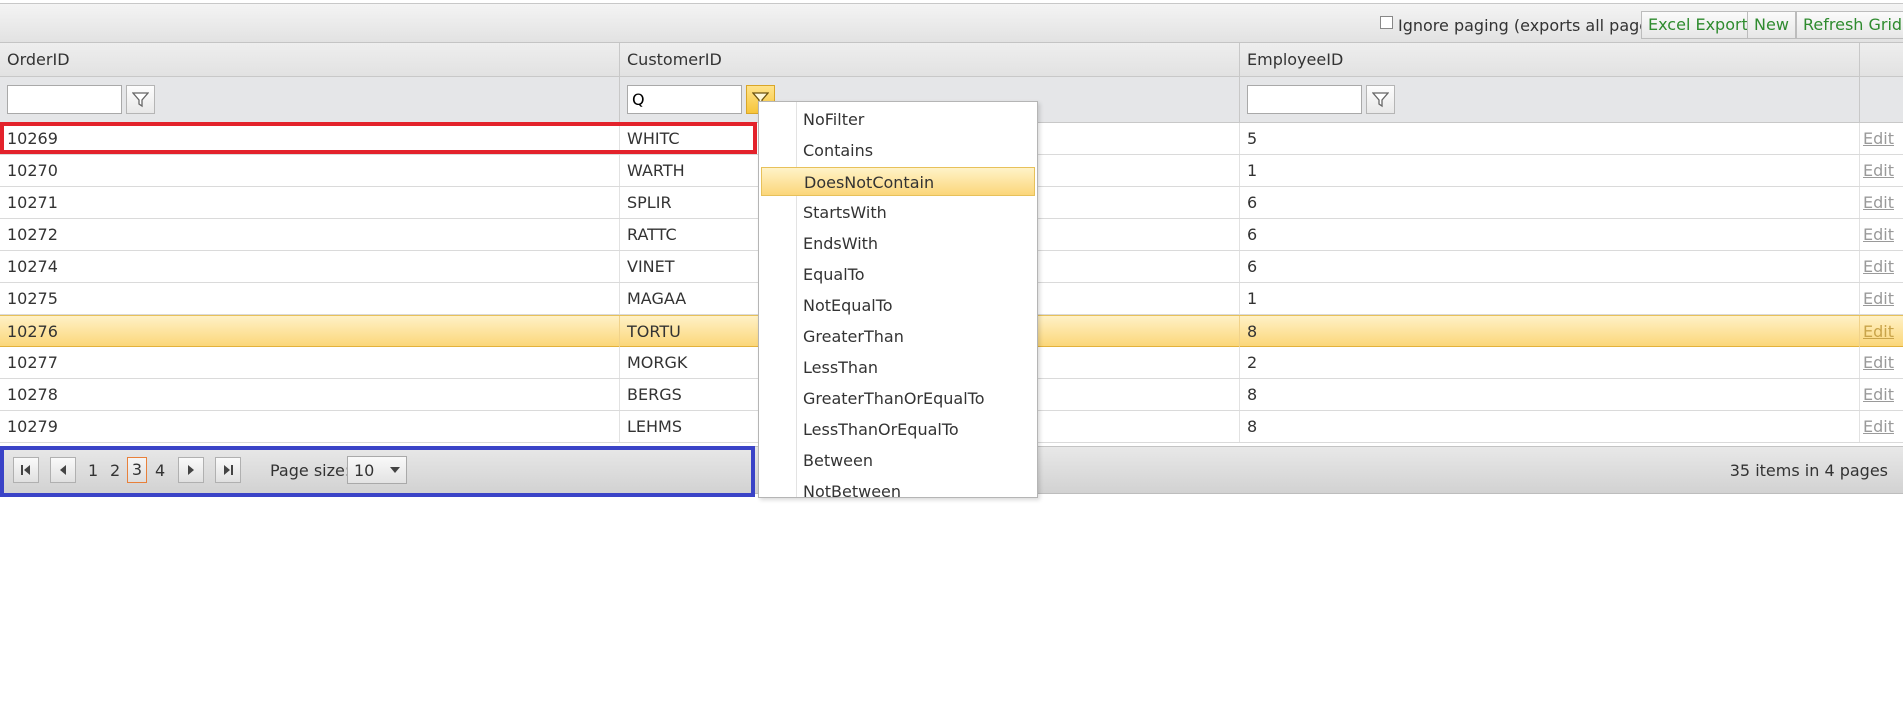  Describe the element at coordinates (898, 119) in the screenshot. I see `filter-option-nofilter: NoFilter` at that location.